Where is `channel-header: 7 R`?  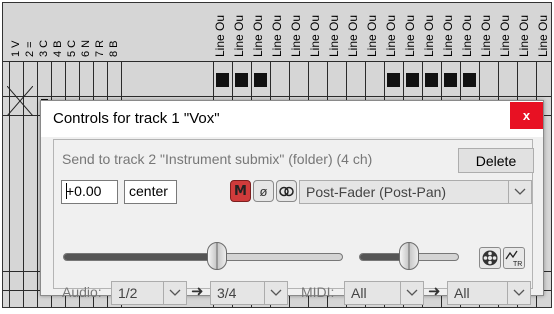 channel-header: 7 R is located at coordinates (100, 31).